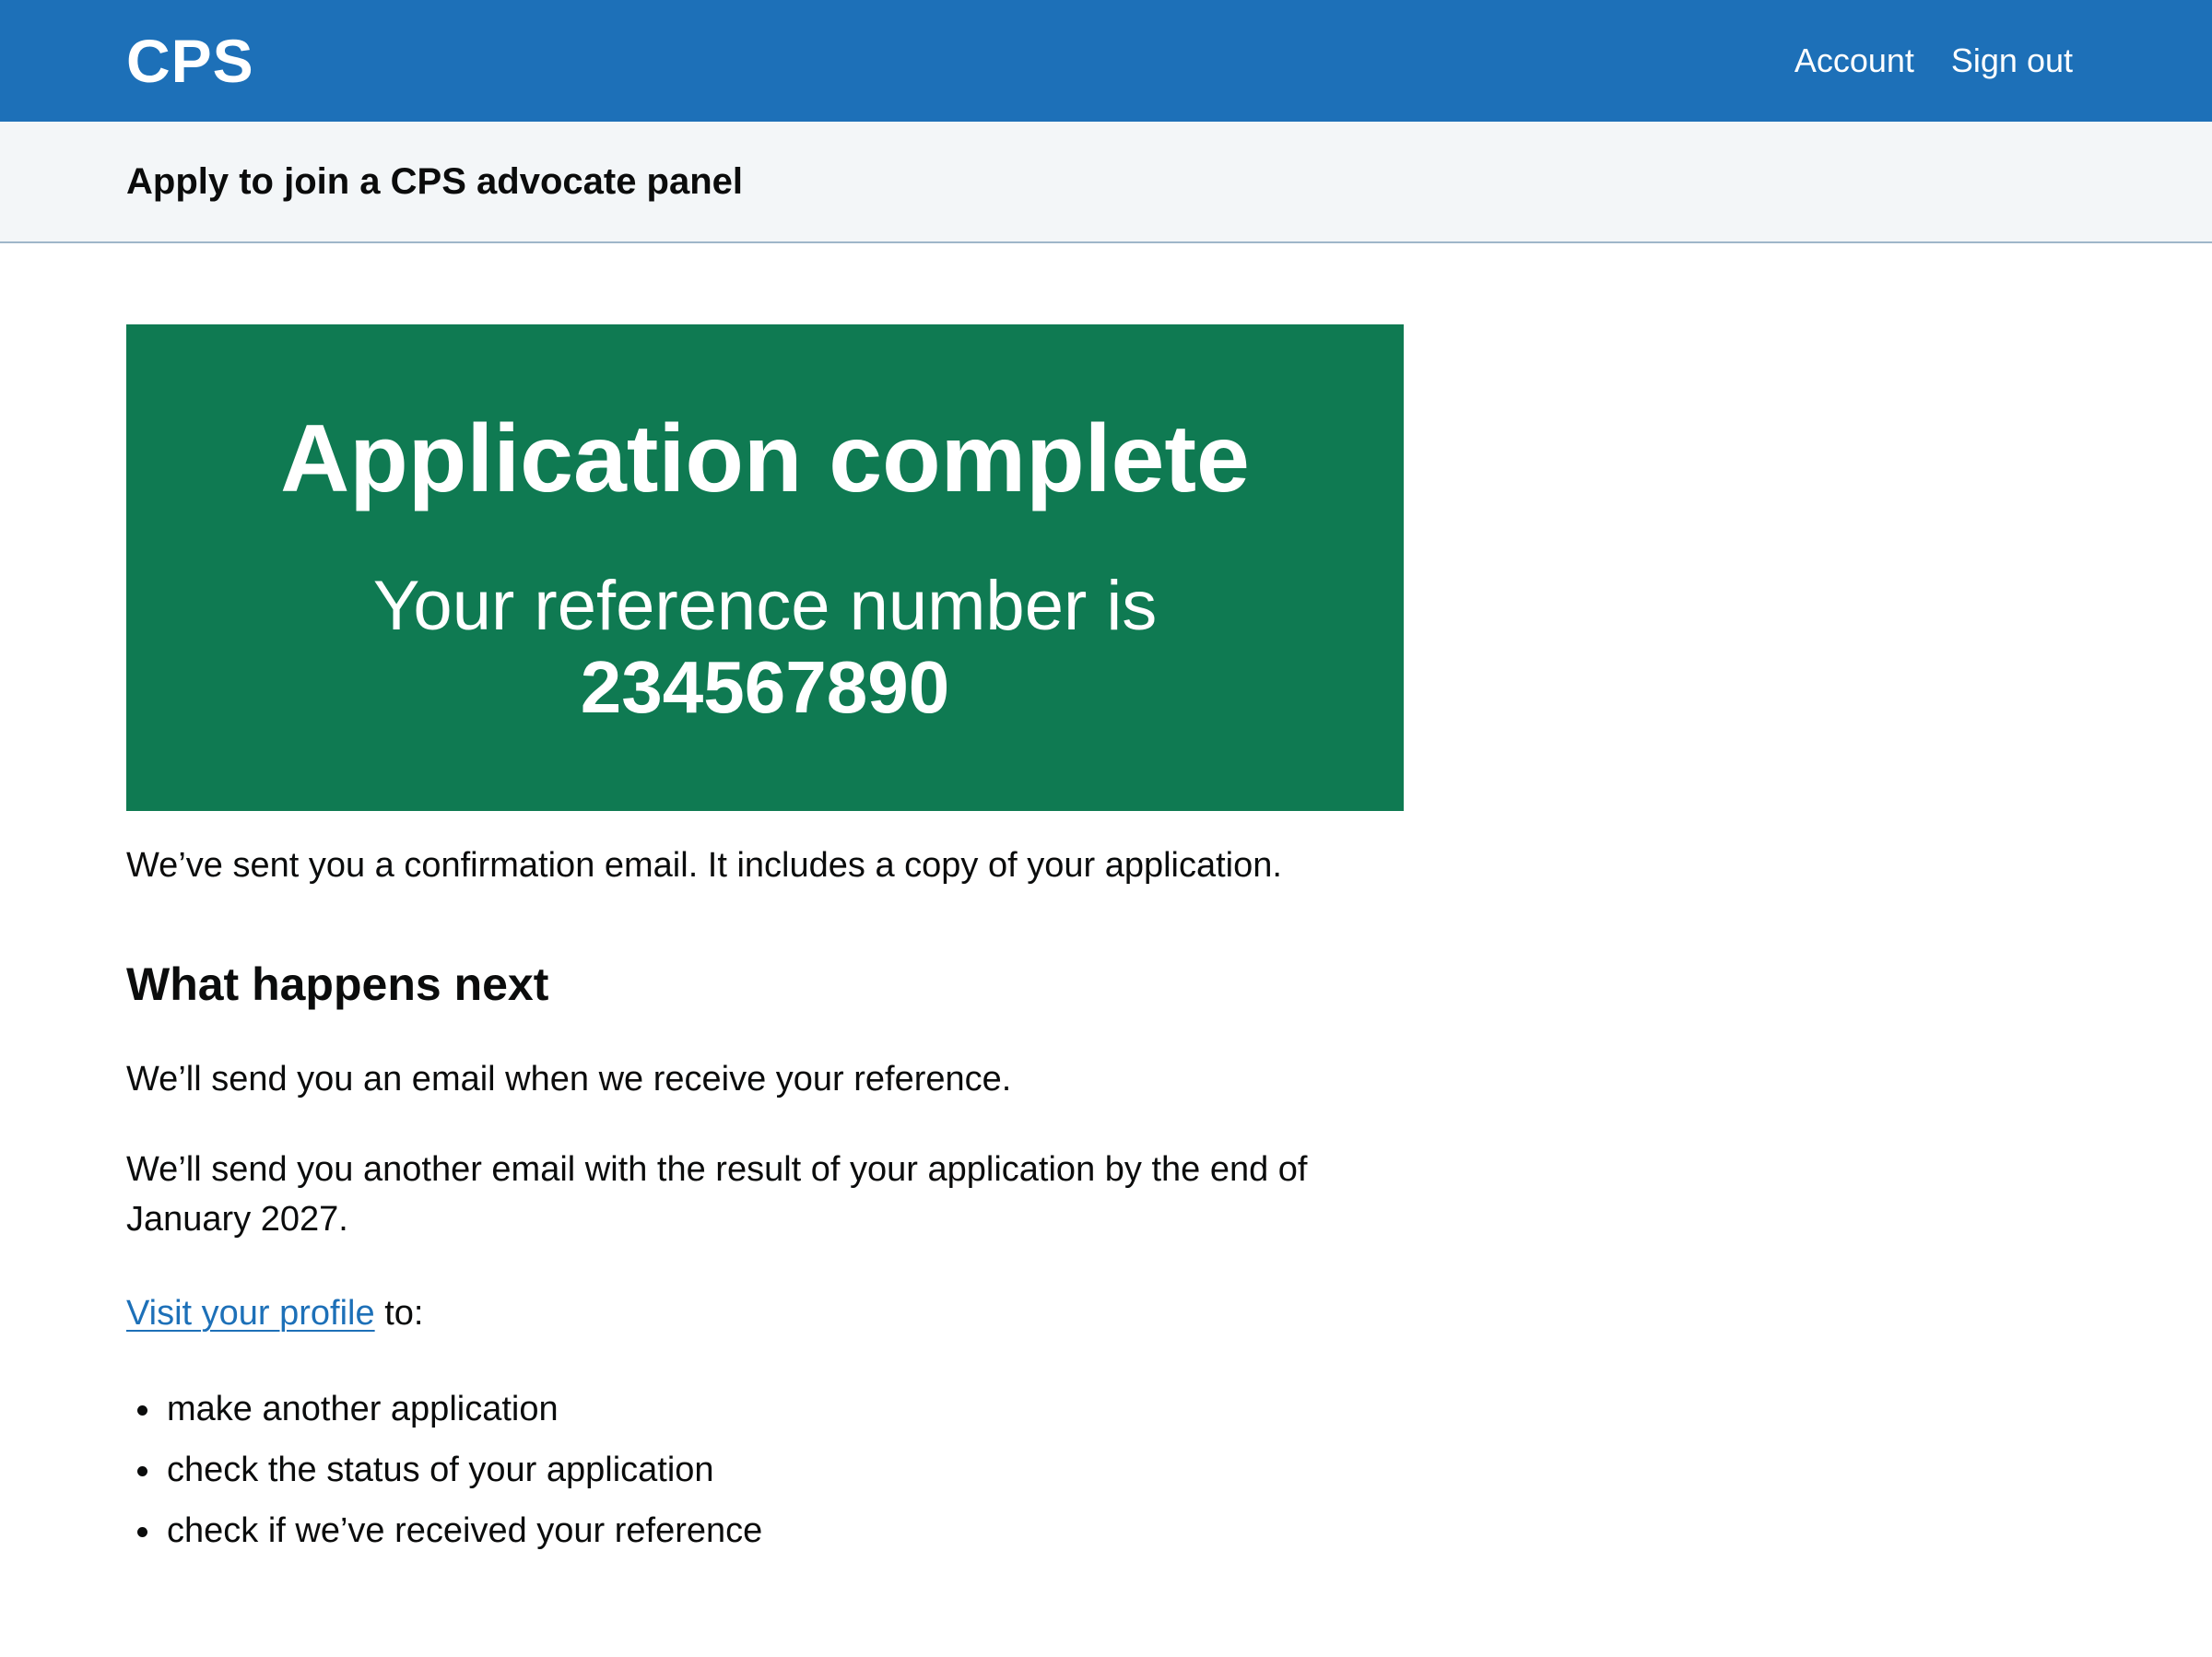 Image resolution: width=2212 pixels, height=1657 pixels. I want to click on cps-logo: CPS, so click(190, 61).